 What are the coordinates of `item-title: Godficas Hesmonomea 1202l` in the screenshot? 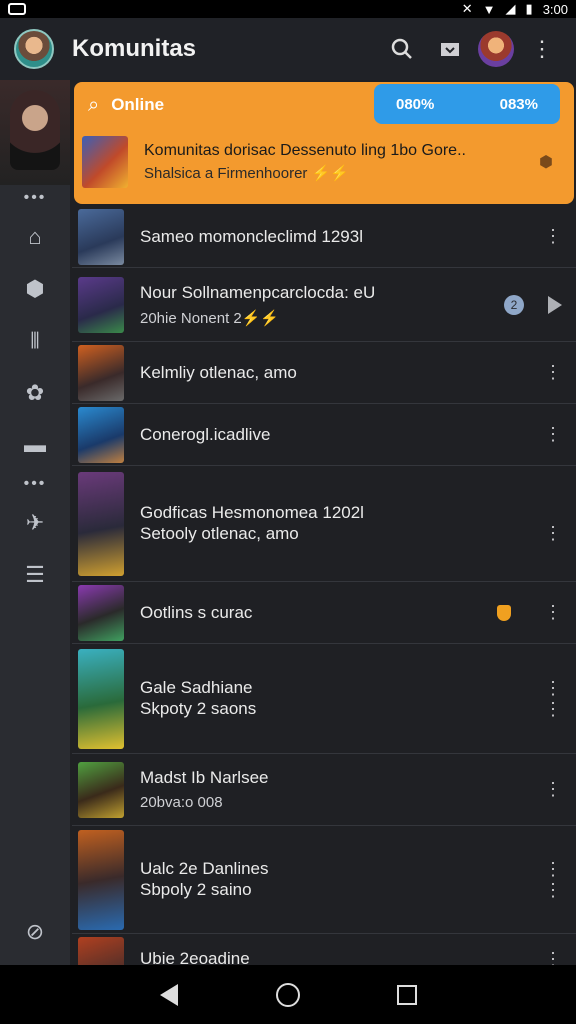 It's located at (252, 512).